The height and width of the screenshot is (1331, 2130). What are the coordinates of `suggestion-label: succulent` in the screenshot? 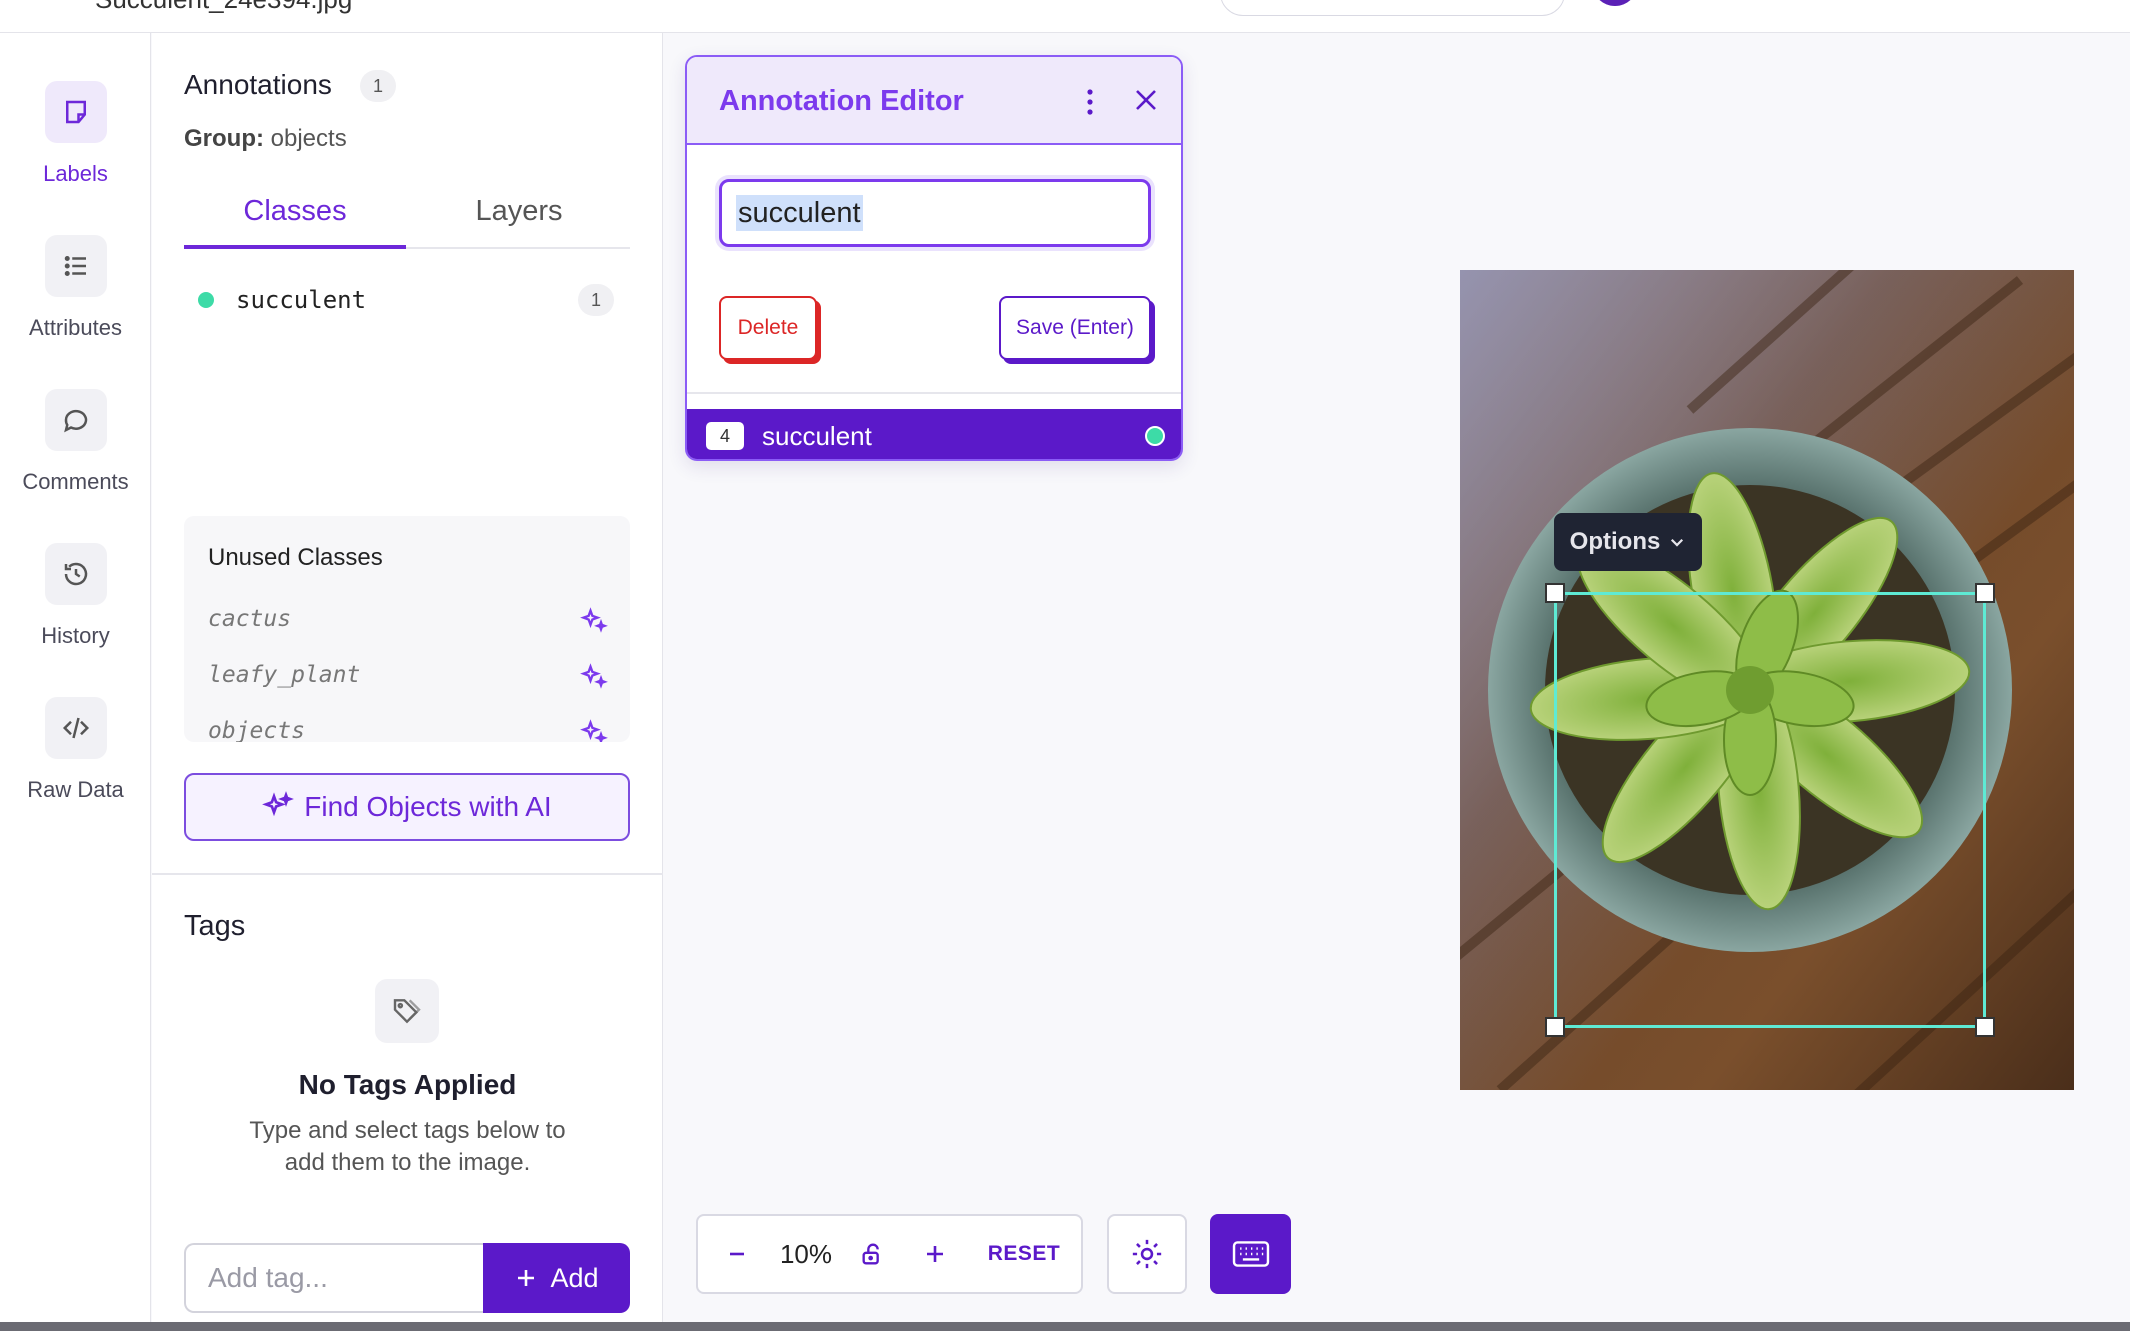 It's located at (817, 435).